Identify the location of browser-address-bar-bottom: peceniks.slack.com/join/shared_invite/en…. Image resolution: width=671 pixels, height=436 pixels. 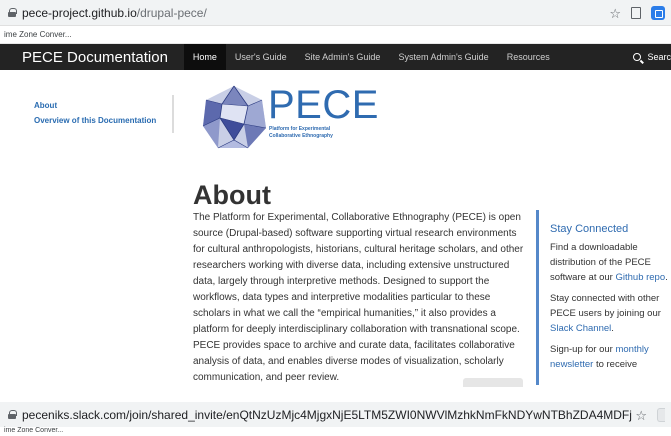
(335, 415).